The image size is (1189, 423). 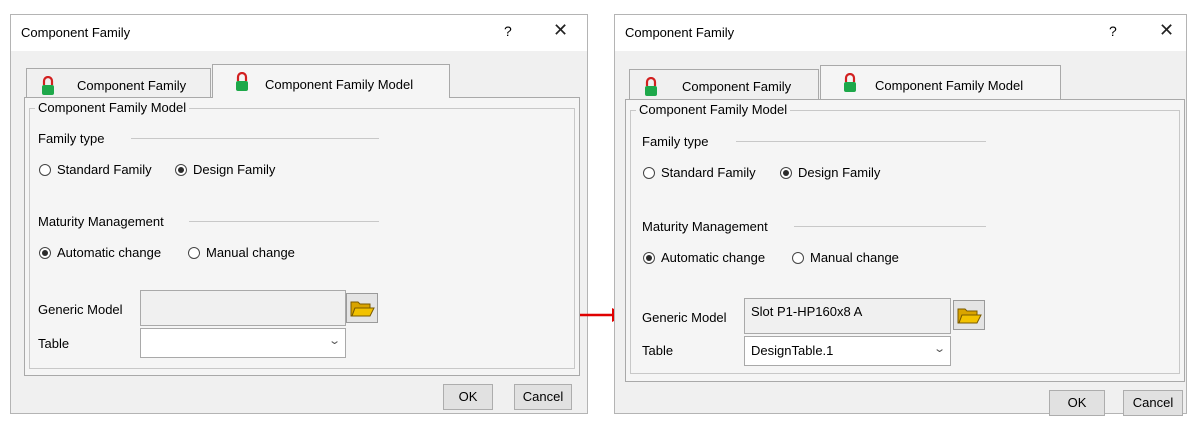 What do you see at coordinates (243, 343) in the screenshot?
I see `table-dropdown: ⌄` at bounding box center [243, 343].